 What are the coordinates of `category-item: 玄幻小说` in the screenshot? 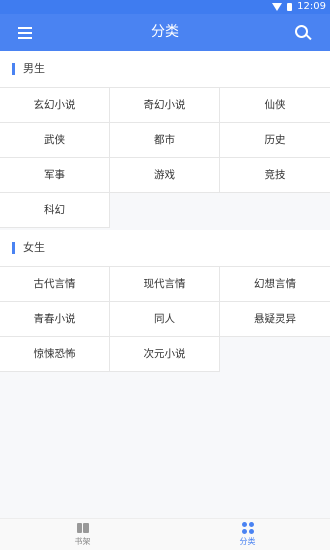 It's located at (55, 105).